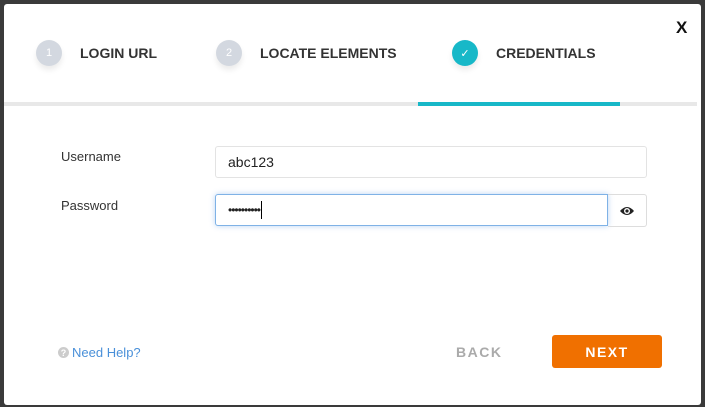  Describe the element at coordinates (681, 28) in the screenshot. I see `close-button: X` at that location.